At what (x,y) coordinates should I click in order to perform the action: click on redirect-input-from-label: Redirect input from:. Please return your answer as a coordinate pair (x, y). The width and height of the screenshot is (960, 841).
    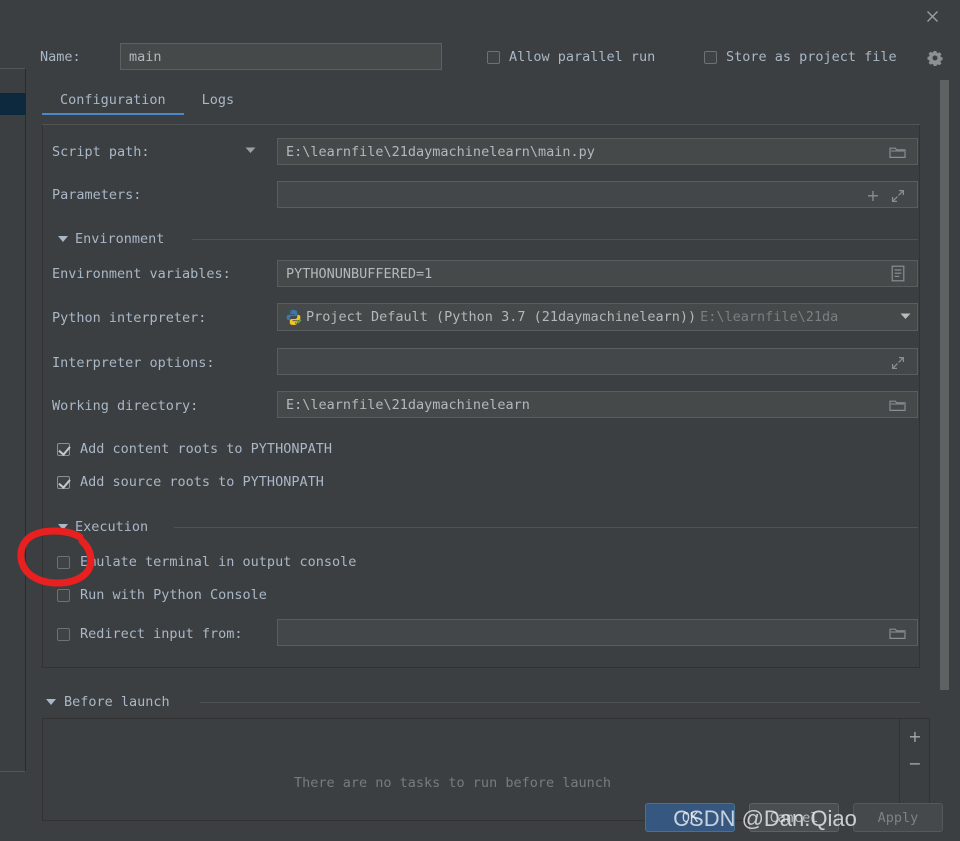
    Looking at the image, I should click on (161, 634).